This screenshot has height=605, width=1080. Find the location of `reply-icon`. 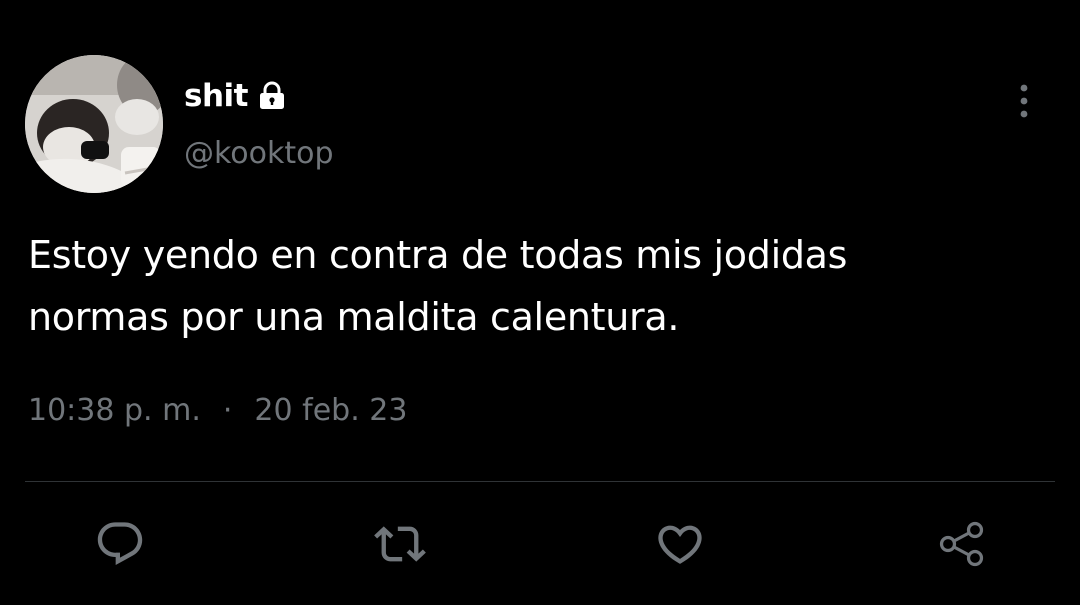

reply-icon is located at coordinates (120, 544).